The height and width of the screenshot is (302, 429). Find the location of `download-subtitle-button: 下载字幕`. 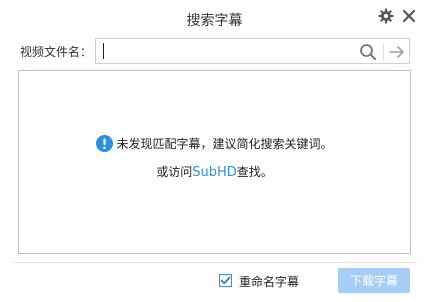

download-subtitle-button: 下载字幕 is located at coordinates (374, 280).